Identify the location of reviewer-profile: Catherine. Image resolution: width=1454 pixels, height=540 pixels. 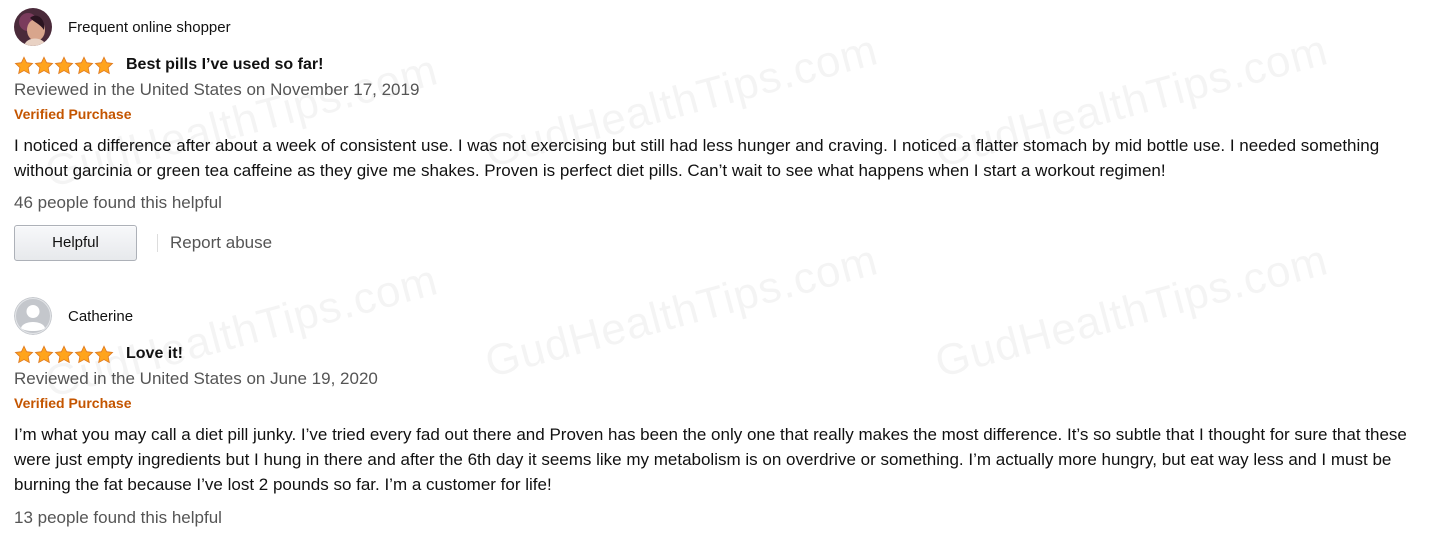
(724, 316).